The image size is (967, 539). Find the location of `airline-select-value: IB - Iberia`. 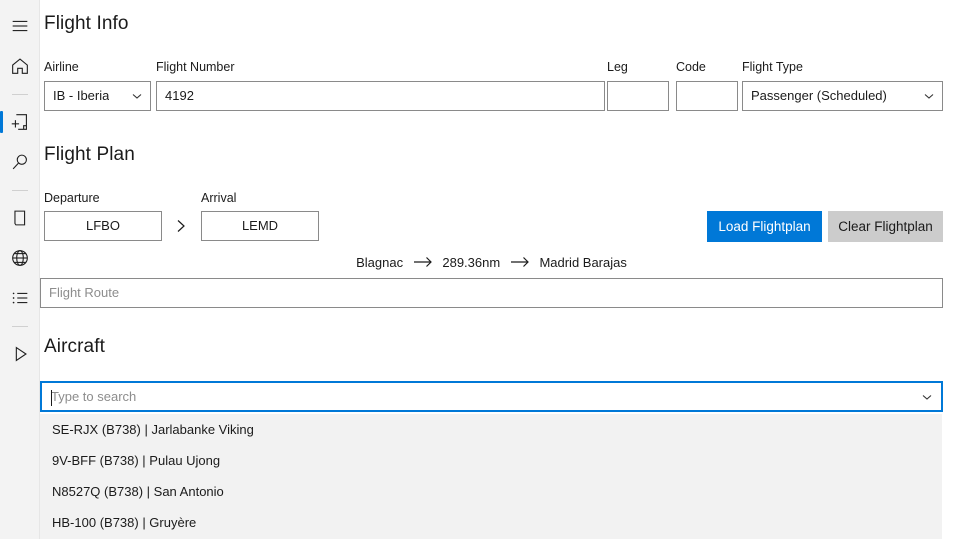

airline-select-value: IB - Iberia is located at coordinates (81, 95).